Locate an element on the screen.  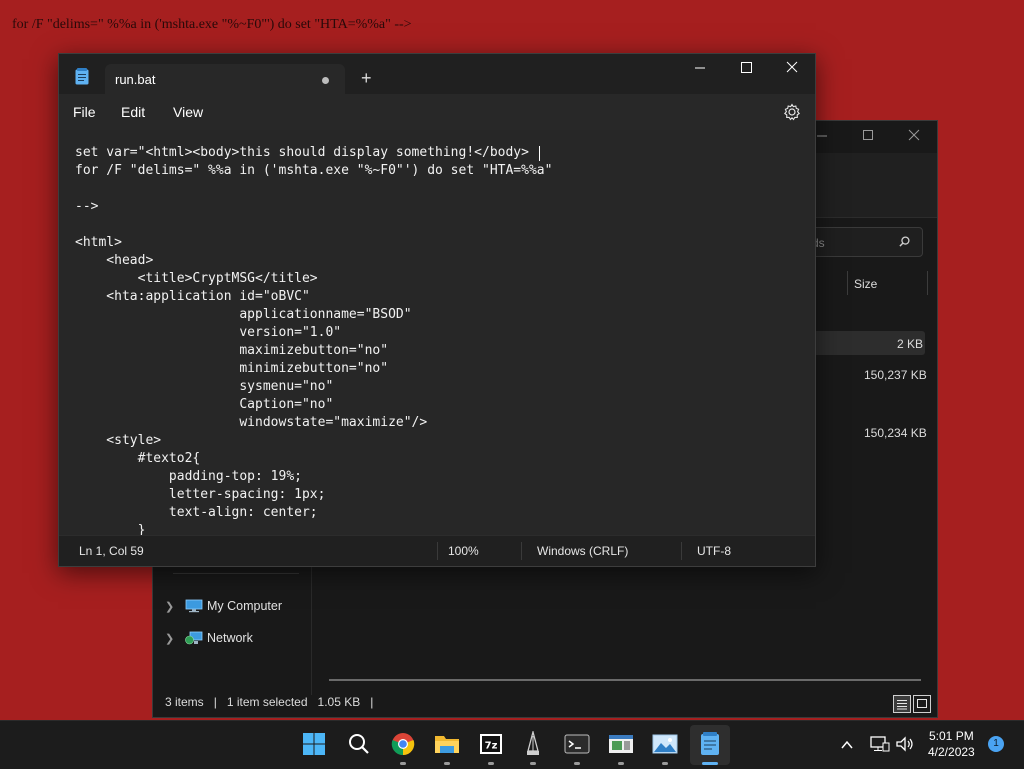
explorer-maximize-button is located at coordinates (868, 137).